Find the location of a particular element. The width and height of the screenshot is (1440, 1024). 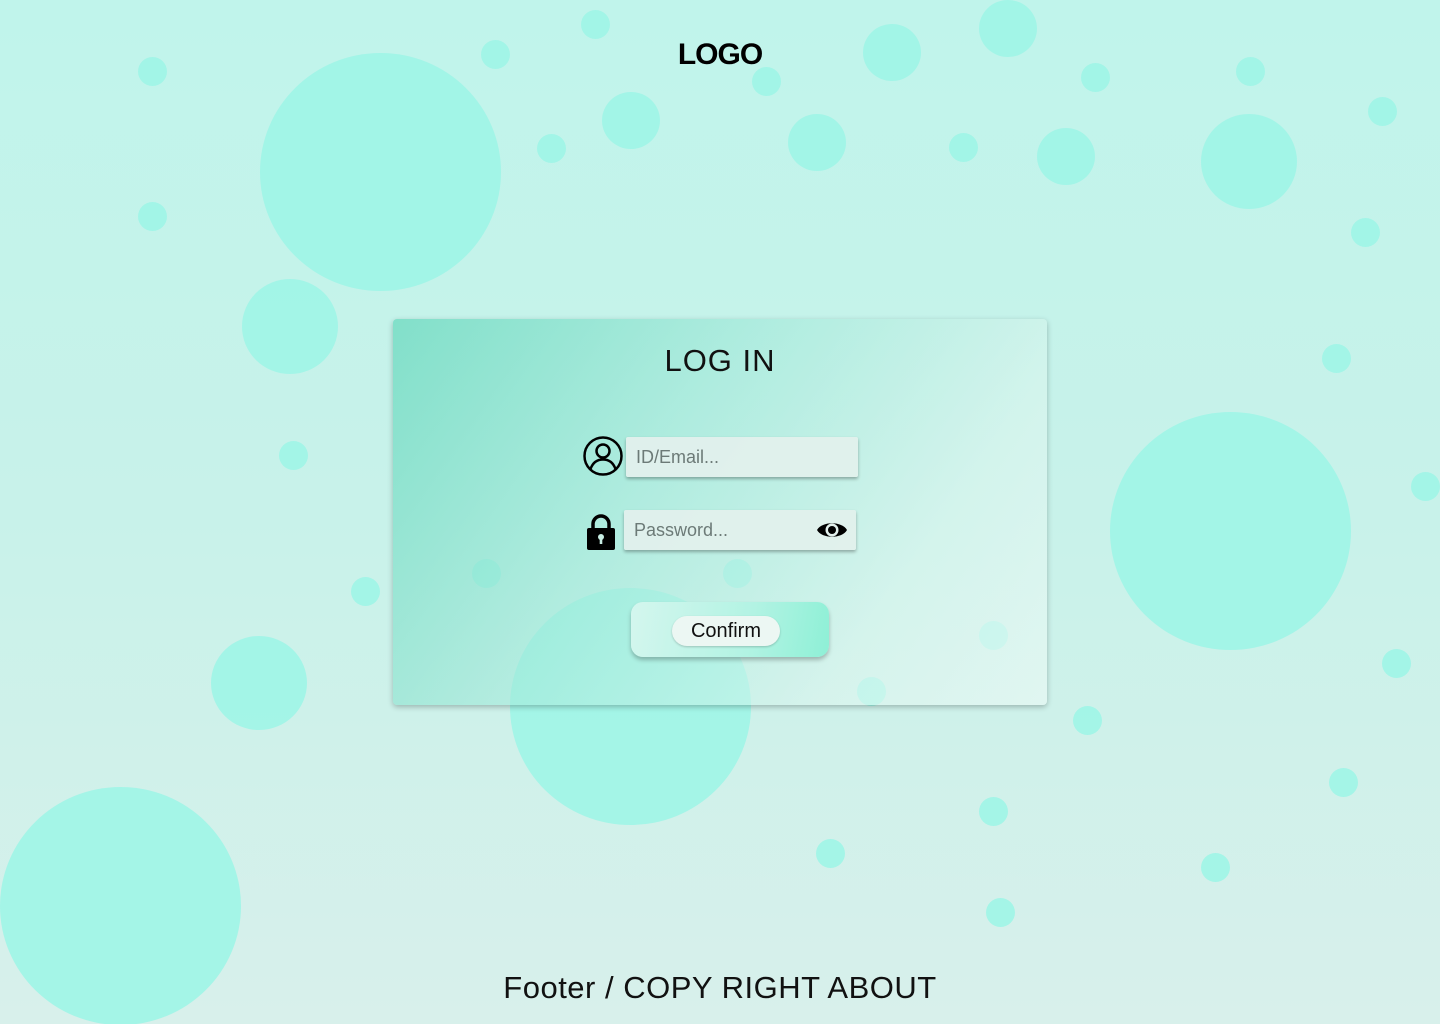

email-field is located at coordinates (742, 457).